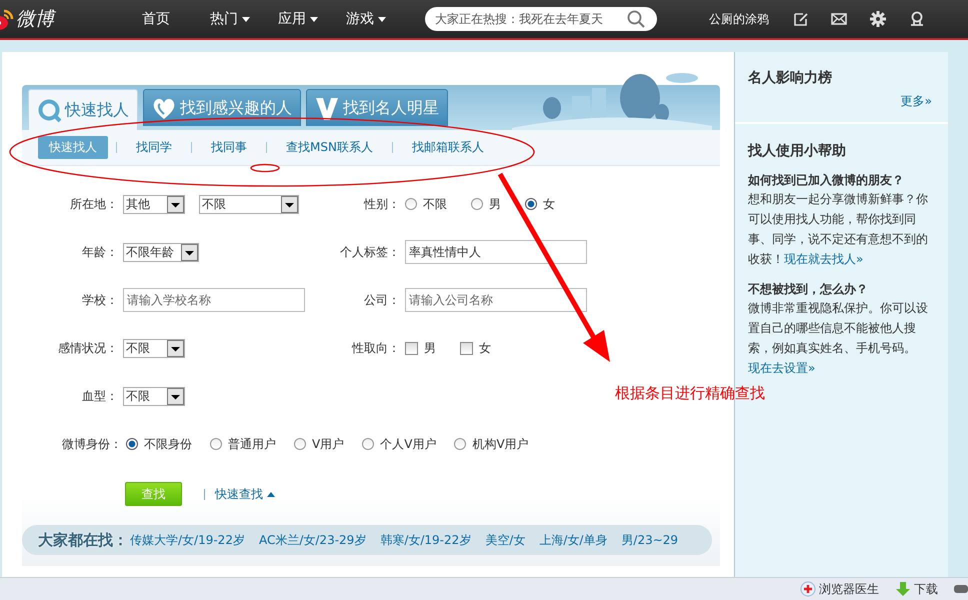 The height and width of the screenshot is (600, 968). Describe the element at coordinates (154, 204) in the screenshot. I see `dropdown: 其他` at that location.